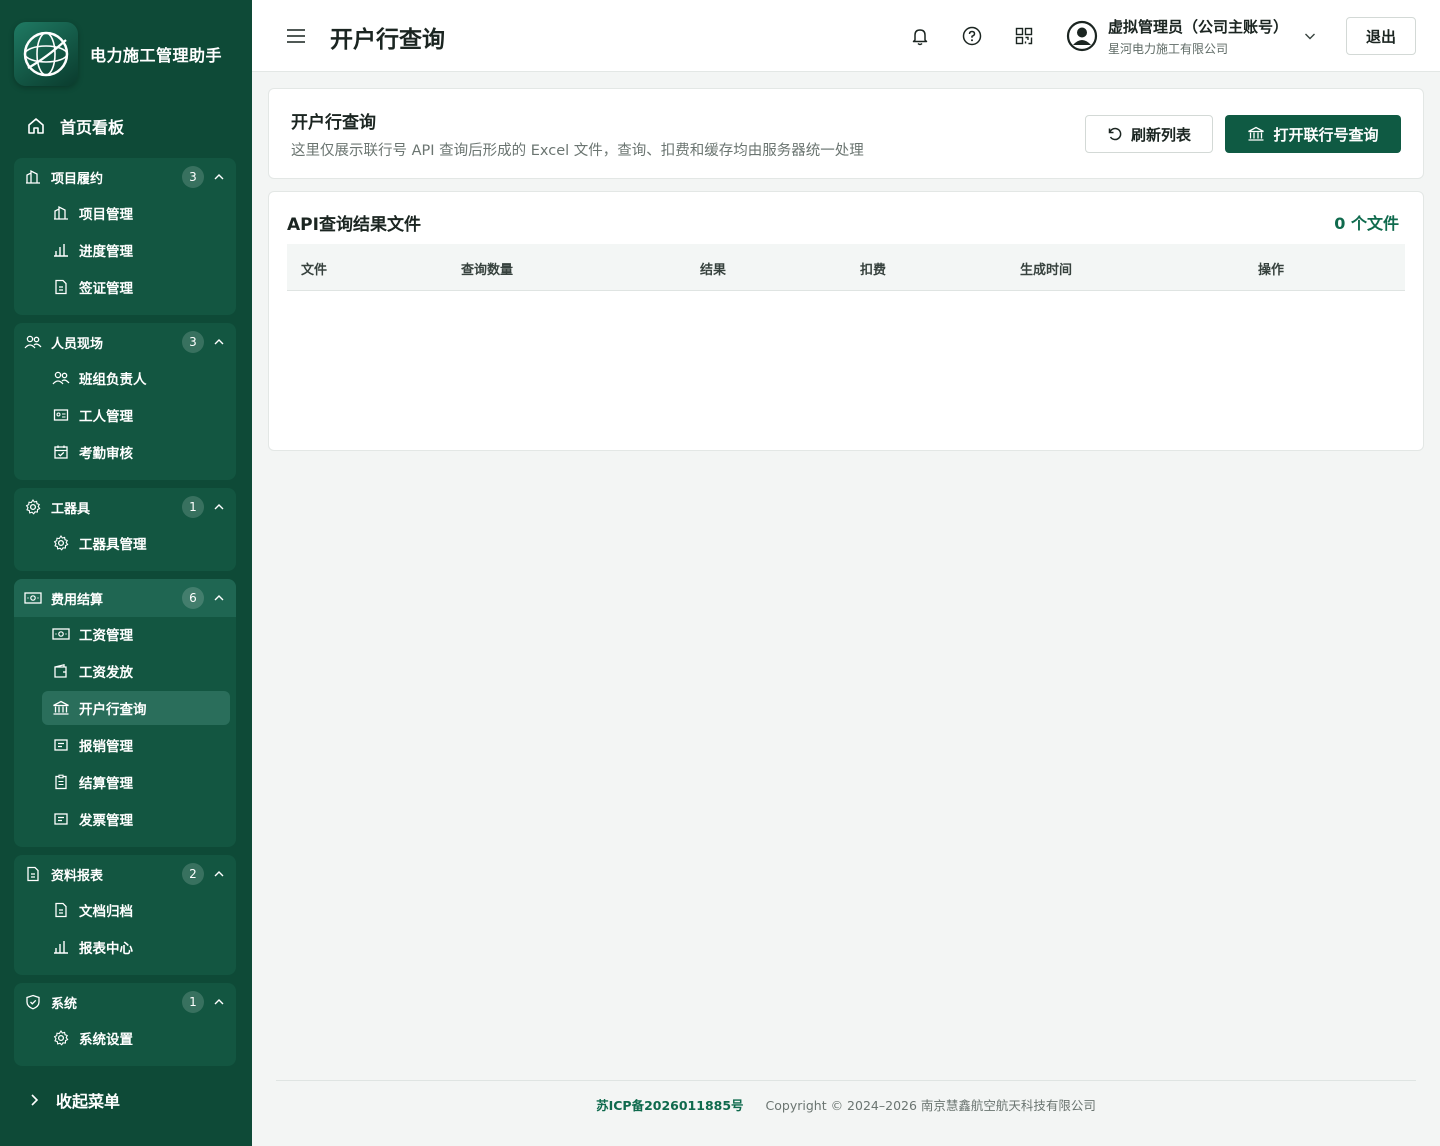 The width and height of the screenshot is (1440, 1146). I want to click on nav-group-project: 项目履约 3 项目管理 进度管理 签证管理, so click(125, 236).